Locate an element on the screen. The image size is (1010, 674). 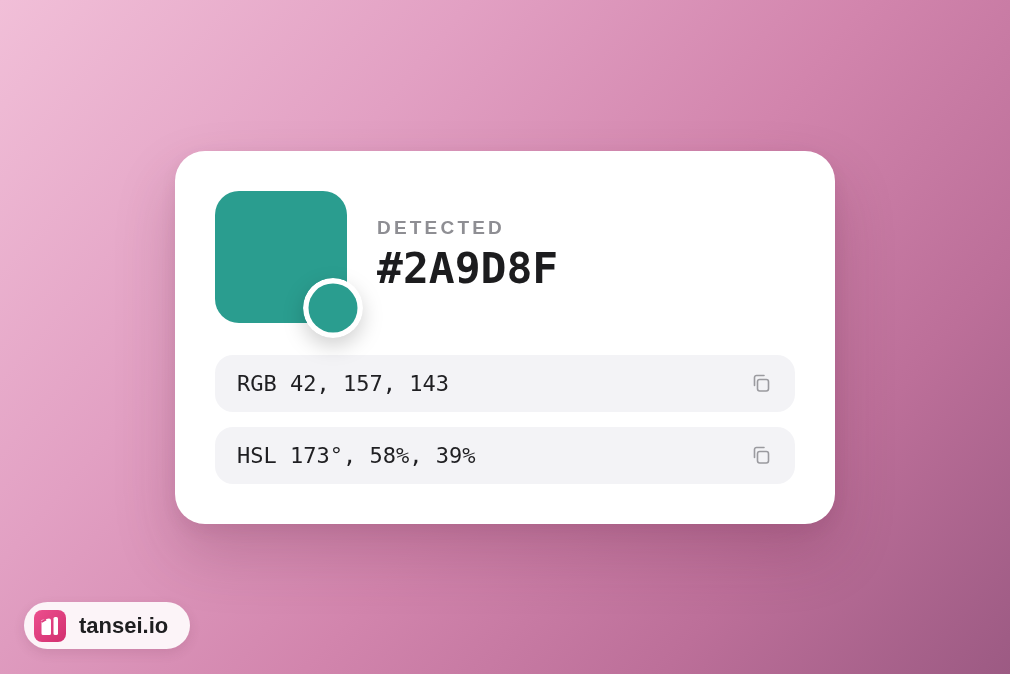
detected-label: DETECTED is located at coordinates (441, 229).